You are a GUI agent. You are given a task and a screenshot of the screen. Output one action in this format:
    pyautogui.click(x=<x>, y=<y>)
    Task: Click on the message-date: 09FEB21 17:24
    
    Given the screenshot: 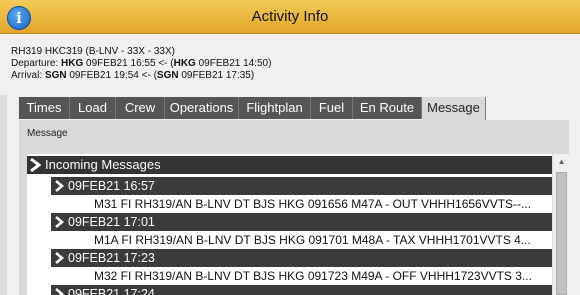 What is the action you would take?
    pyautogui.click(x=111, y=291)
    